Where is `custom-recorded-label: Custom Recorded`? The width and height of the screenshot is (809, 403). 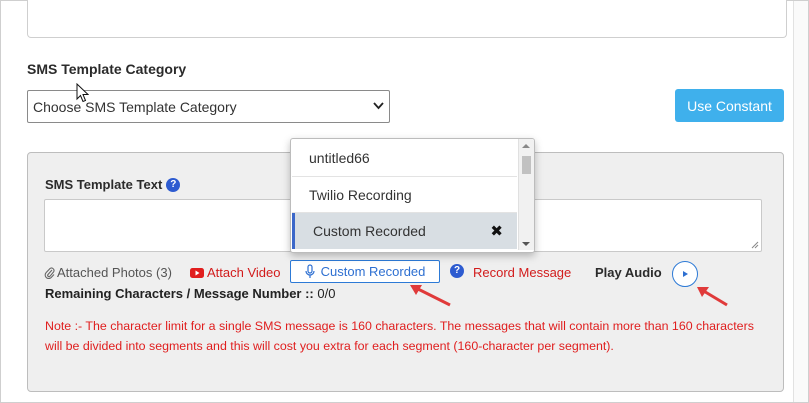
custom-recorded-label: Custom Recorded is located at coordinates (373, 271).